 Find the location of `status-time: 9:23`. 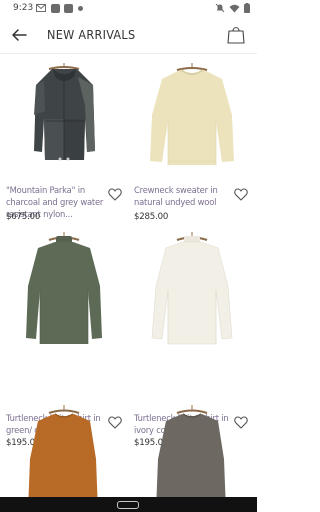

status-time: 9:23 is located at coordinates (23, 8).